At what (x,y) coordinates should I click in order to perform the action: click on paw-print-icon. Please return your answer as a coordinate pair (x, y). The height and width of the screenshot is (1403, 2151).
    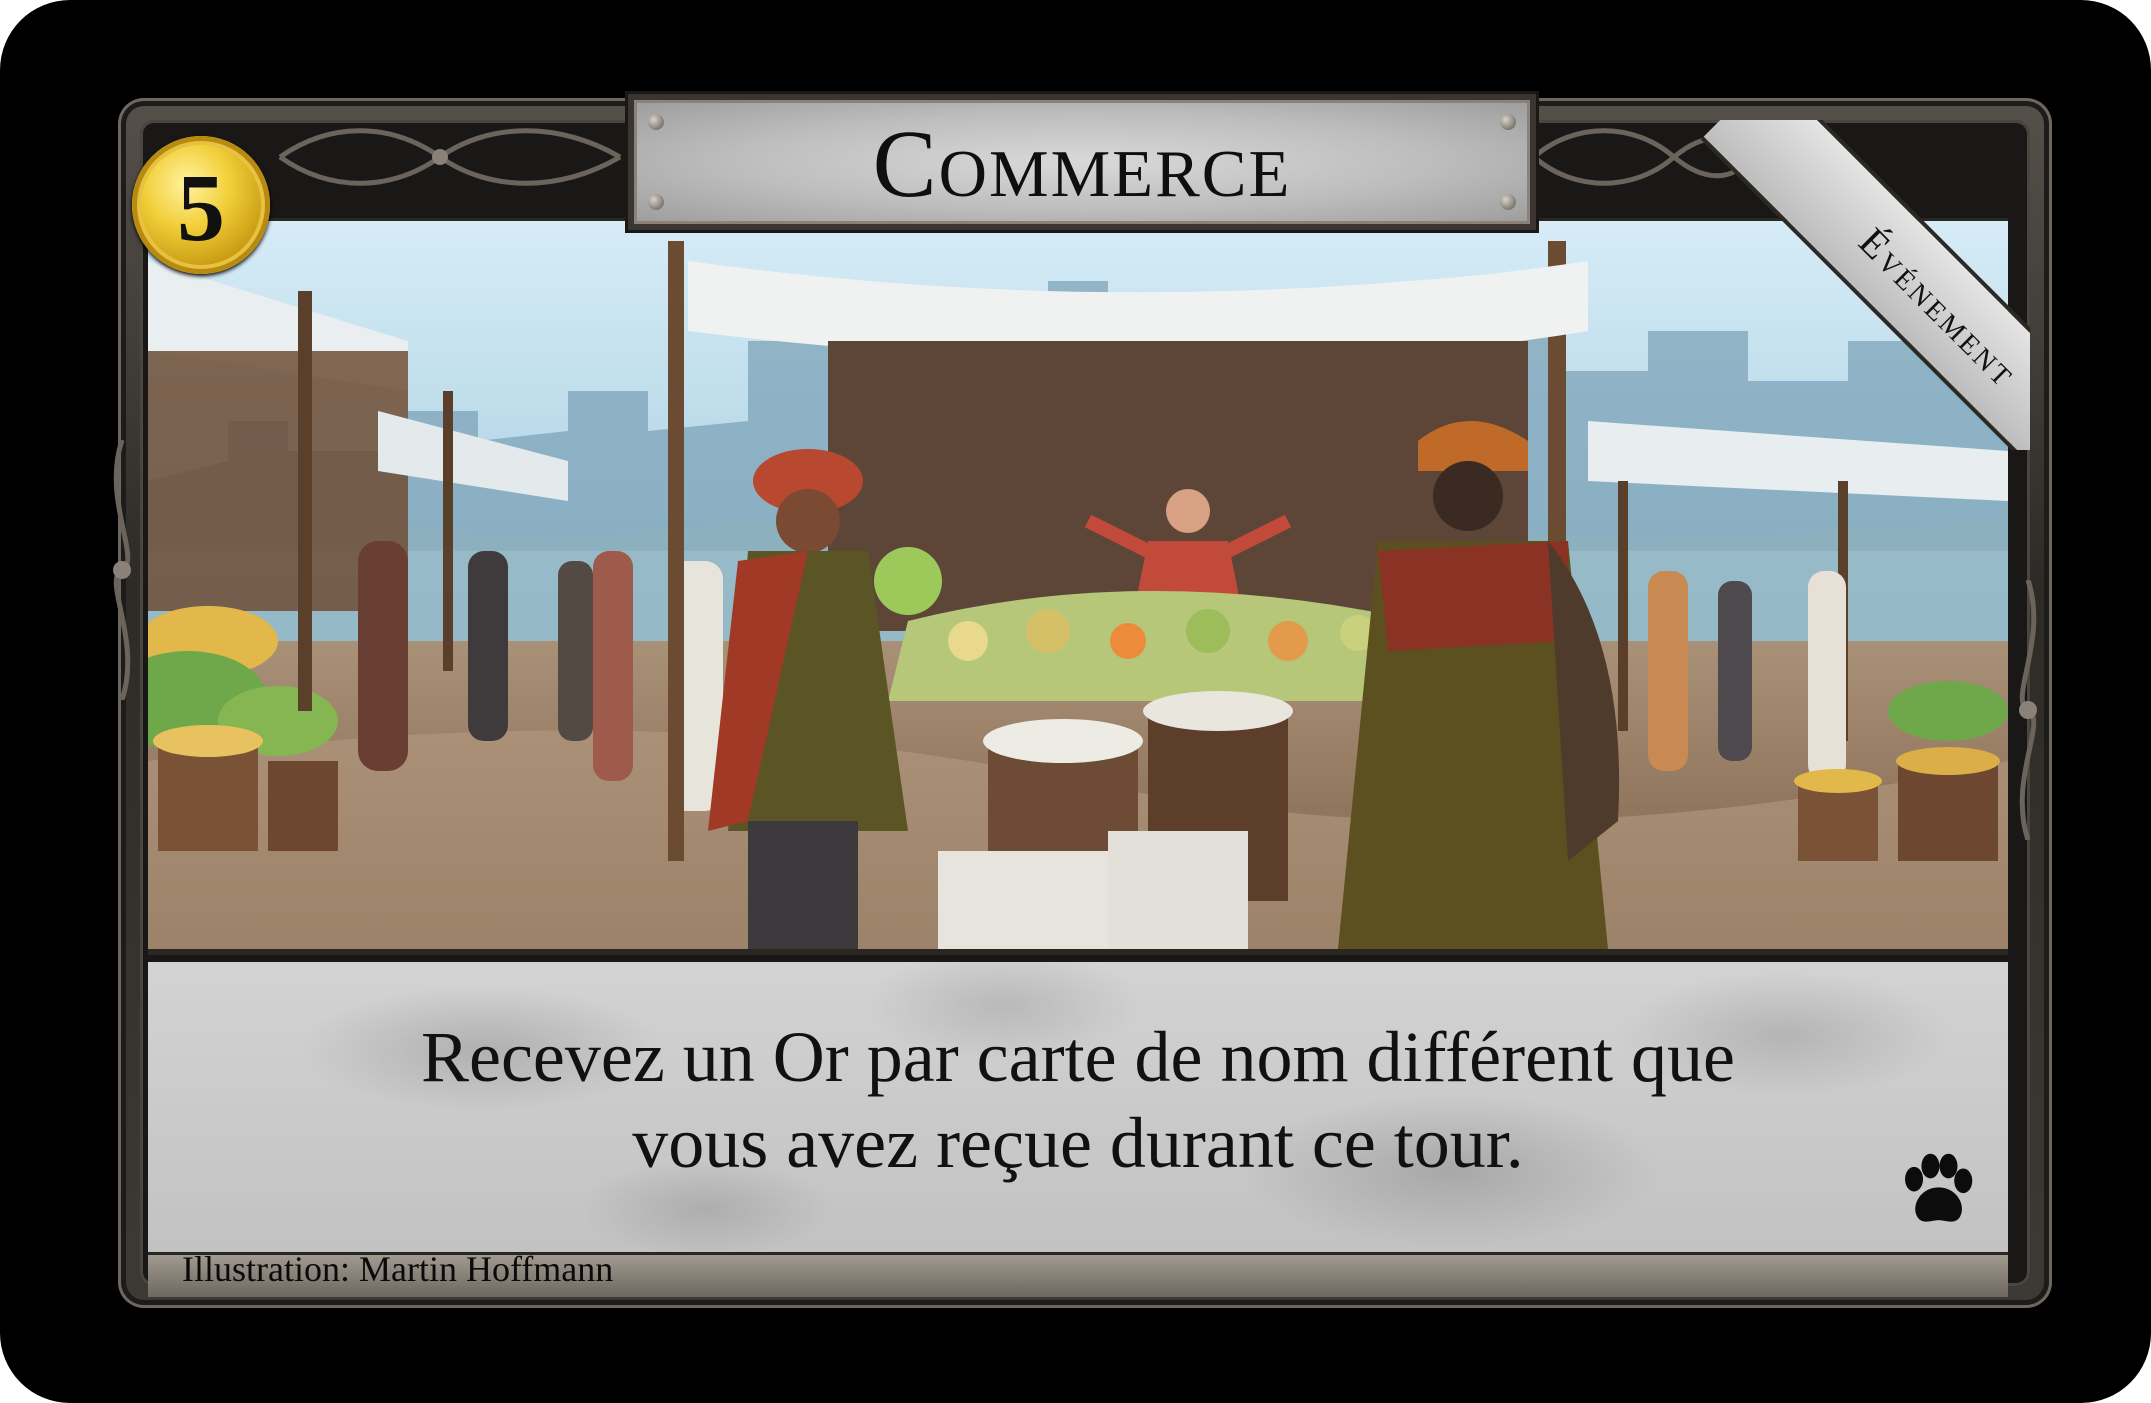
    Looking at the image, I should click on (1939, 1187).